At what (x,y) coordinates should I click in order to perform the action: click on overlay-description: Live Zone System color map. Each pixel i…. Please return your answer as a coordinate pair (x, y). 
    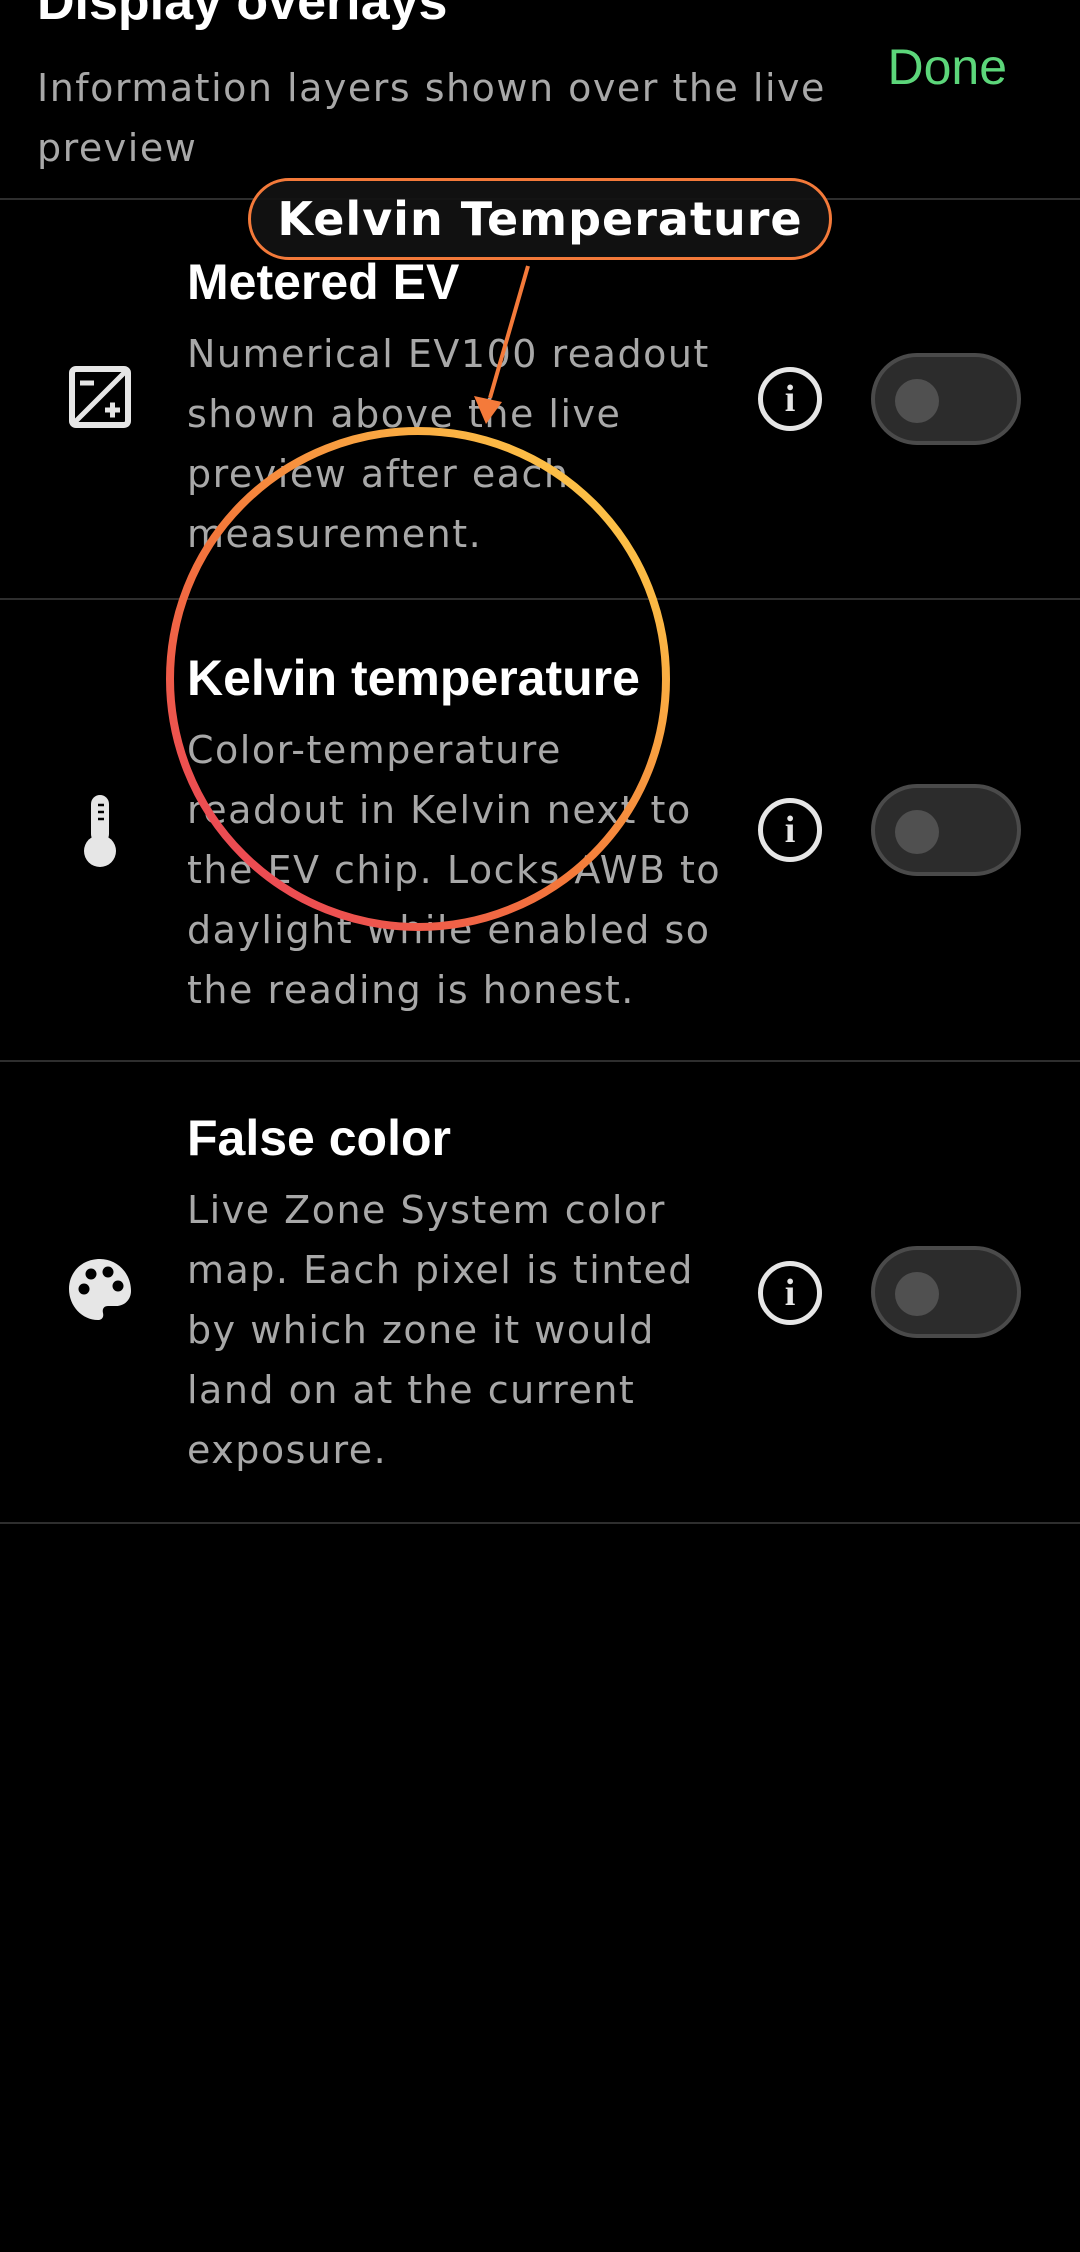
    Looking at the image, I should click on (440, 1330).